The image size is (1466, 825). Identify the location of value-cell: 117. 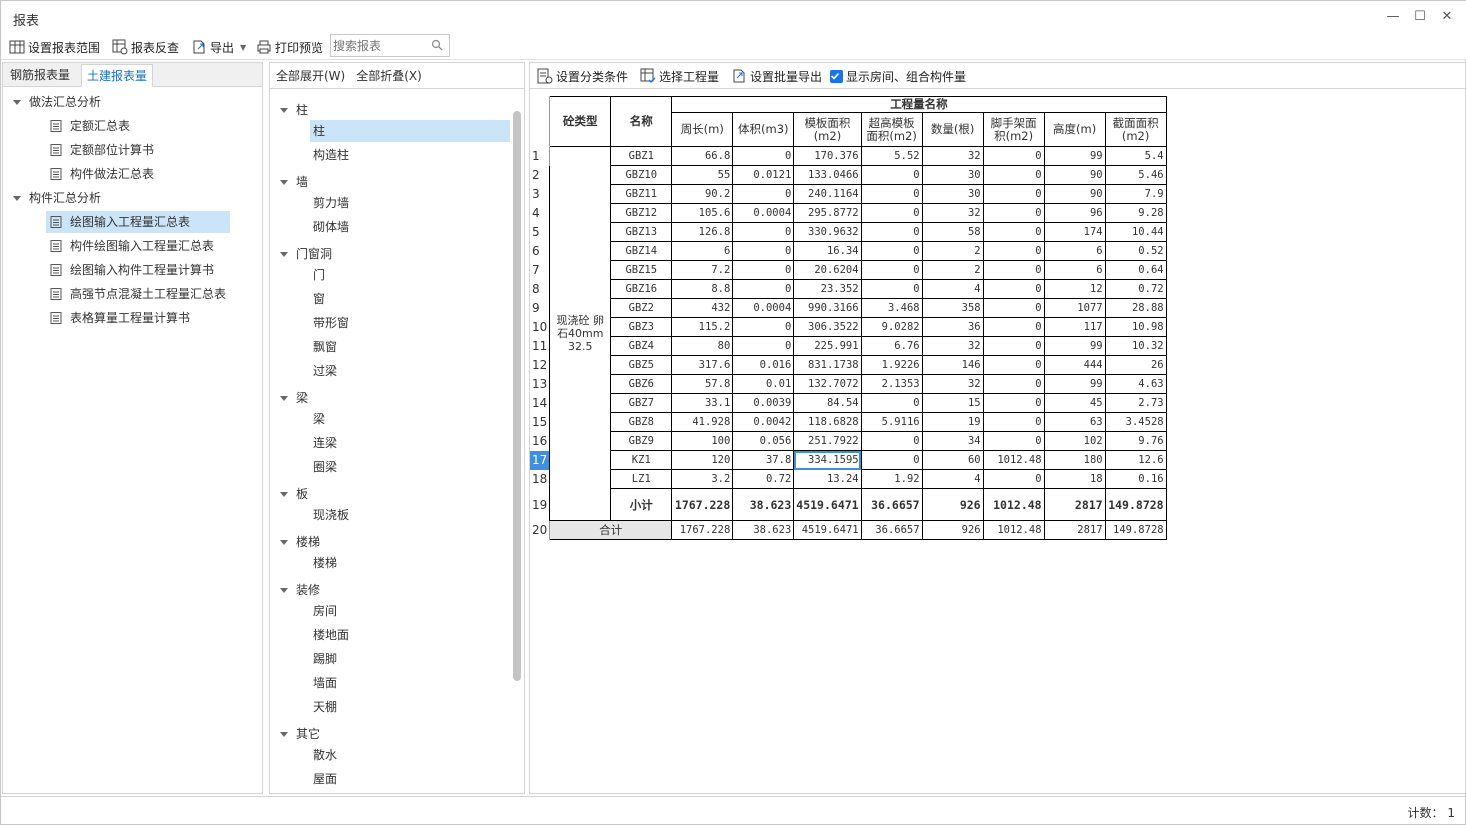
(1074, 327).